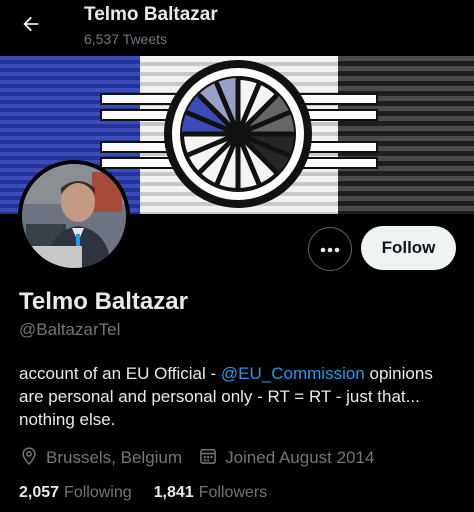  I want to click on location-item: Brussels, Belgium, so click(100, 458).